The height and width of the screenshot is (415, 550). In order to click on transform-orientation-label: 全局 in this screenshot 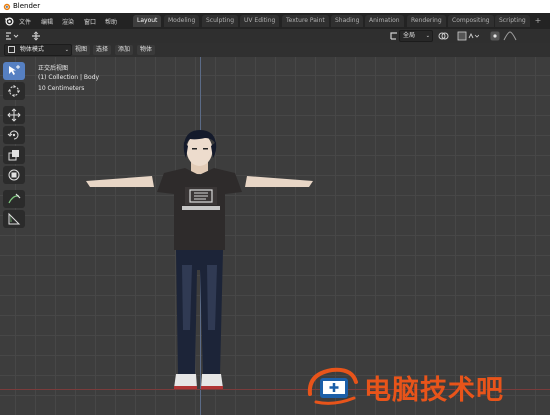, I will do `click(409, 35)`.